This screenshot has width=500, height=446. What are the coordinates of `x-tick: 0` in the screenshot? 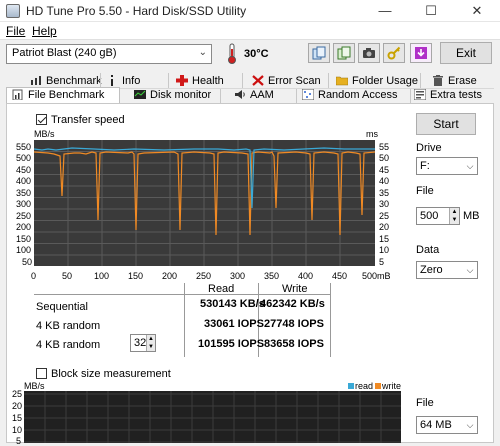 It's located at (34, 276).